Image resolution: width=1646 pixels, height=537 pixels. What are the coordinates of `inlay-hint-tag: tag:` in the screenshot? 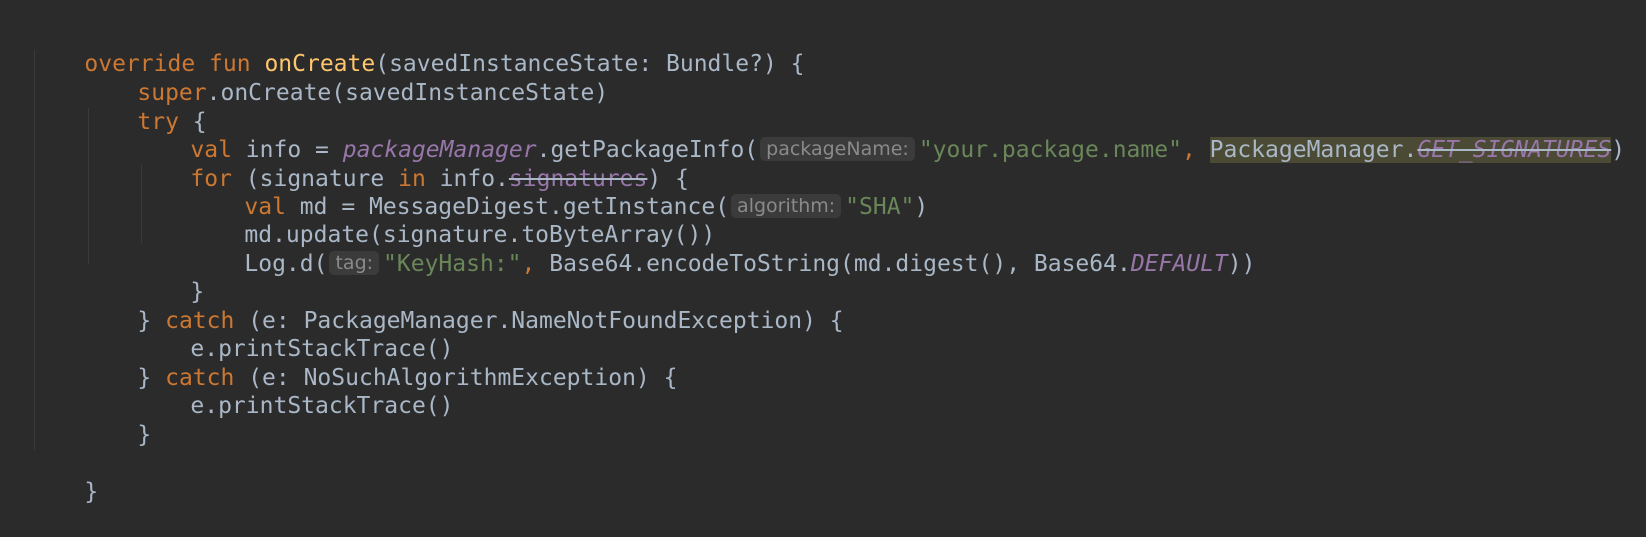 It's located at (354, 263).